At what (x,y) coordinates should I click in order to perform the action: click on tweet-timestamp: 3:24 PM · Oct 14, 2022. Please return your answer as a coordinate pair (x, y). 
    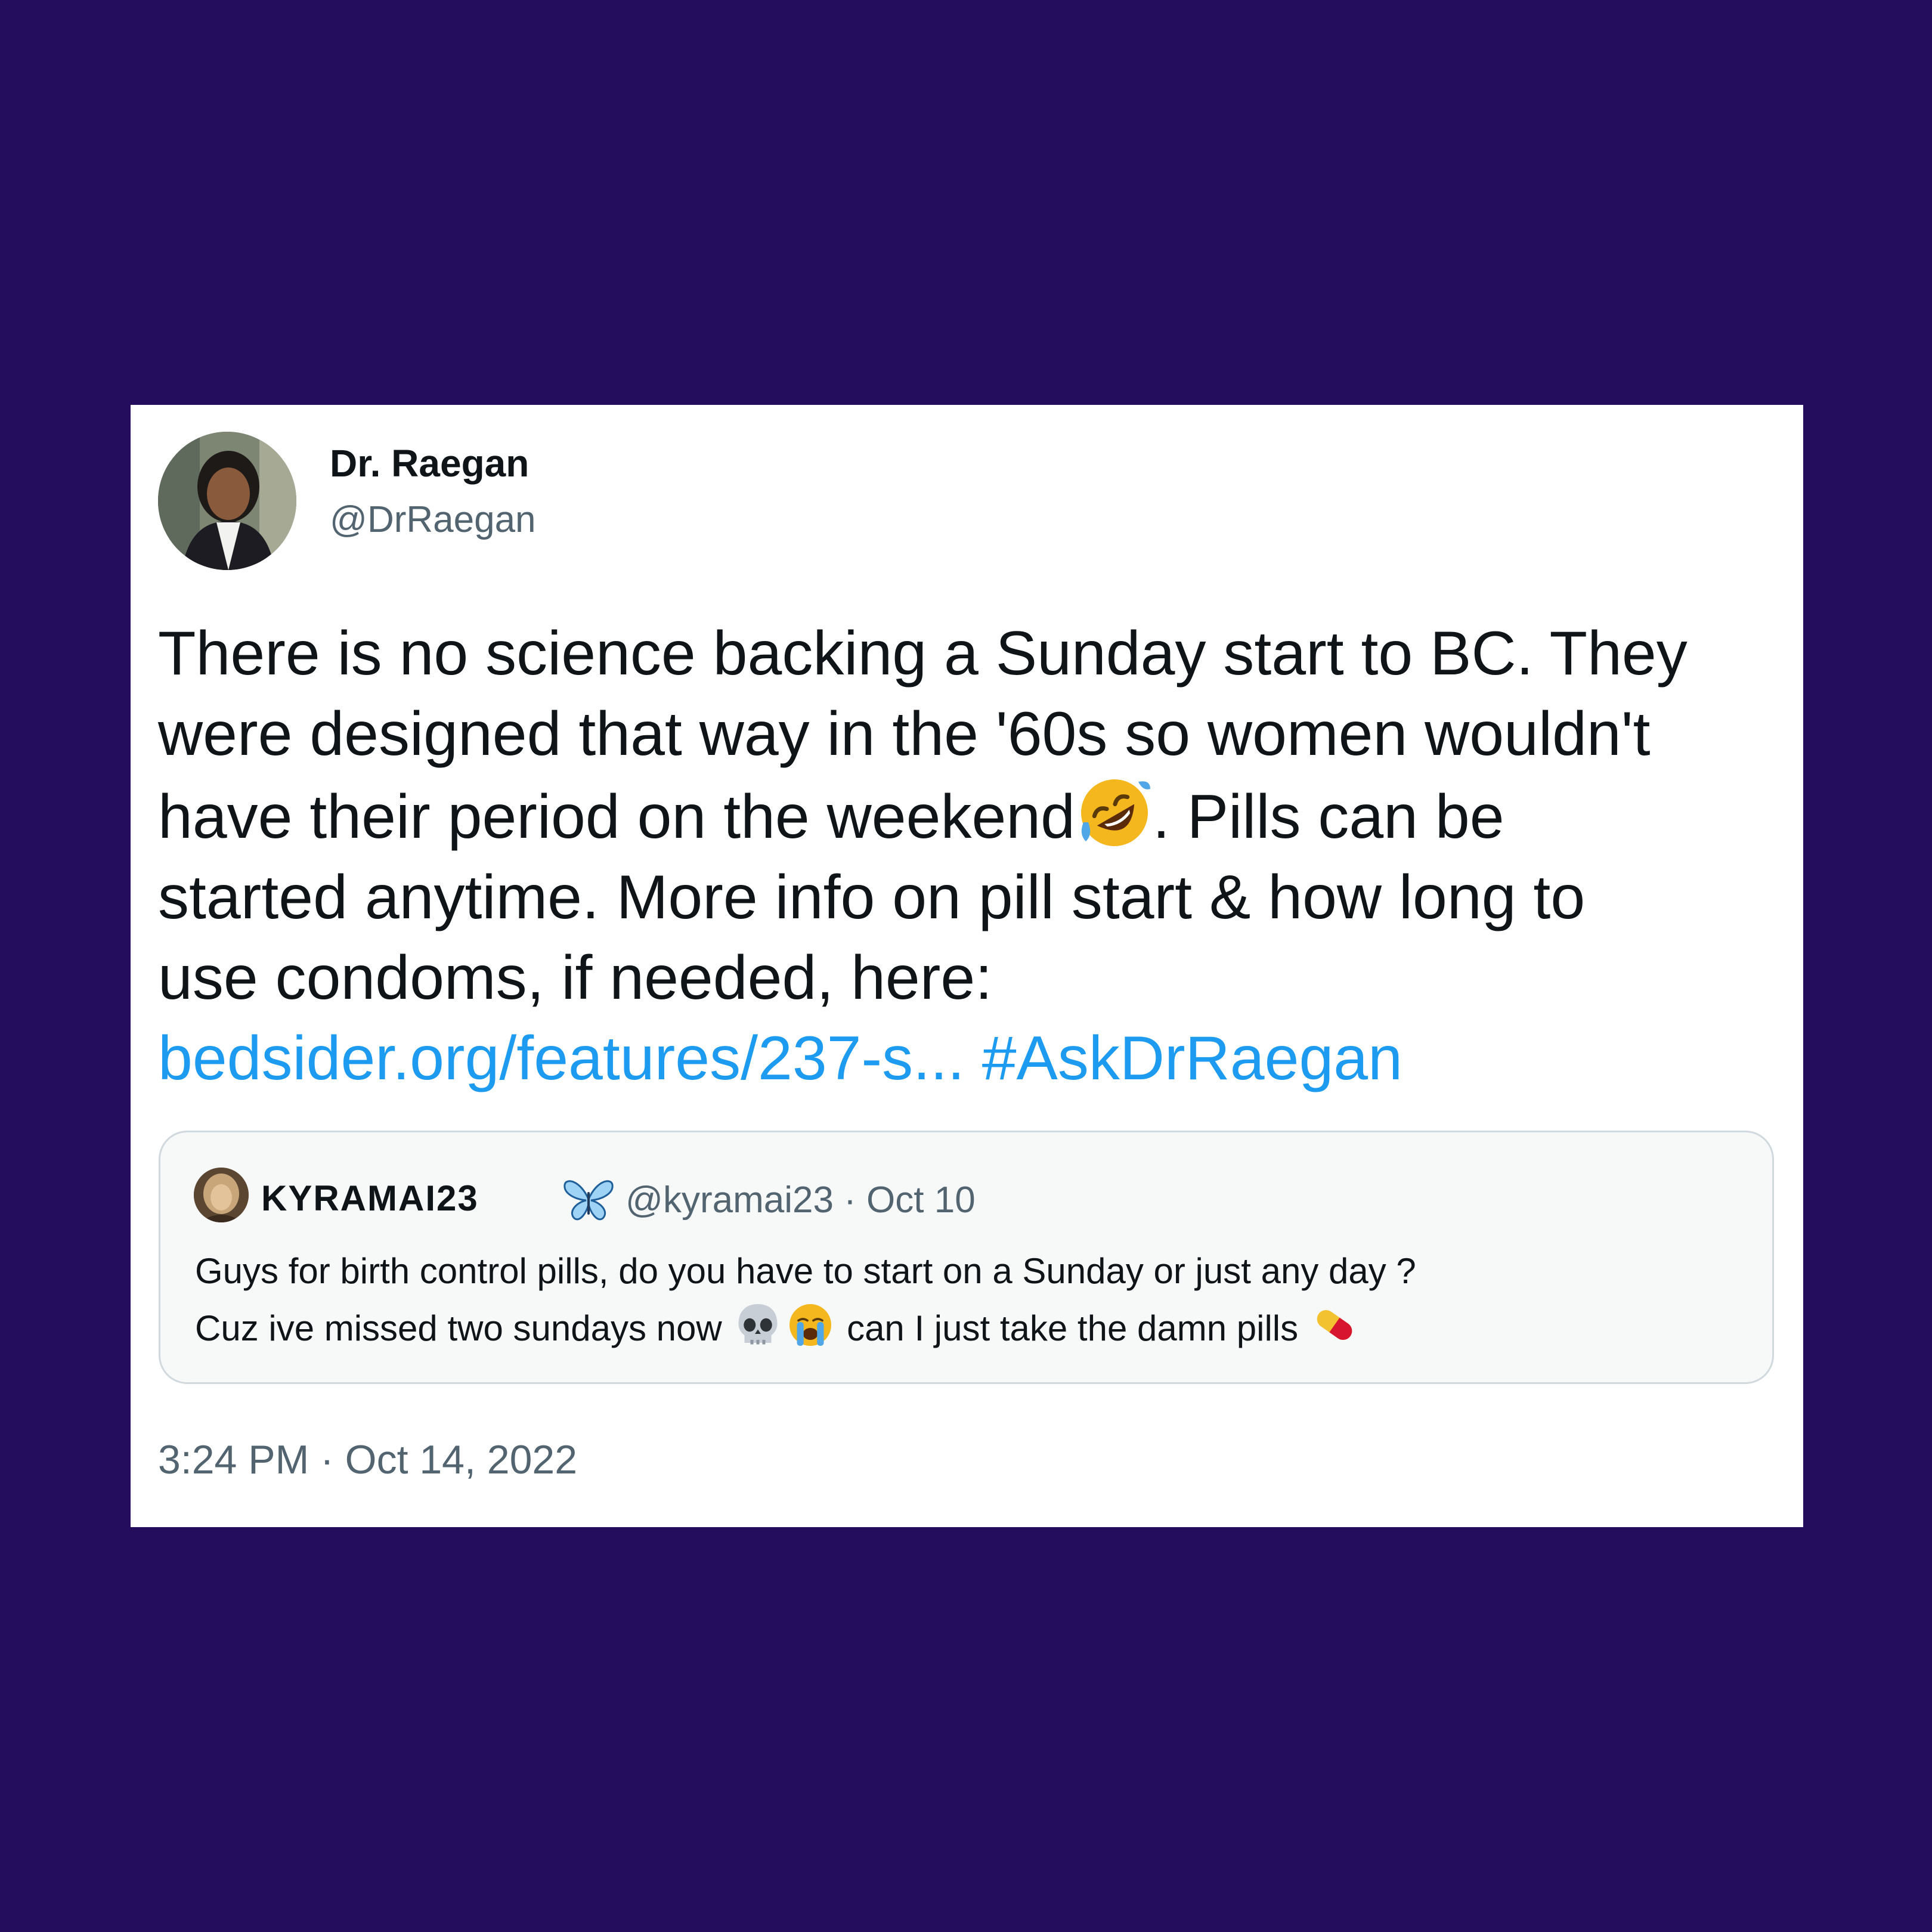
    Looking at the image, I should click on (368, 1460).